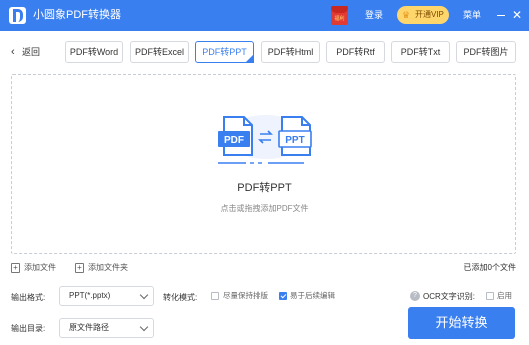  I want to click on easy-edit-checkbox, so click(283, 296).